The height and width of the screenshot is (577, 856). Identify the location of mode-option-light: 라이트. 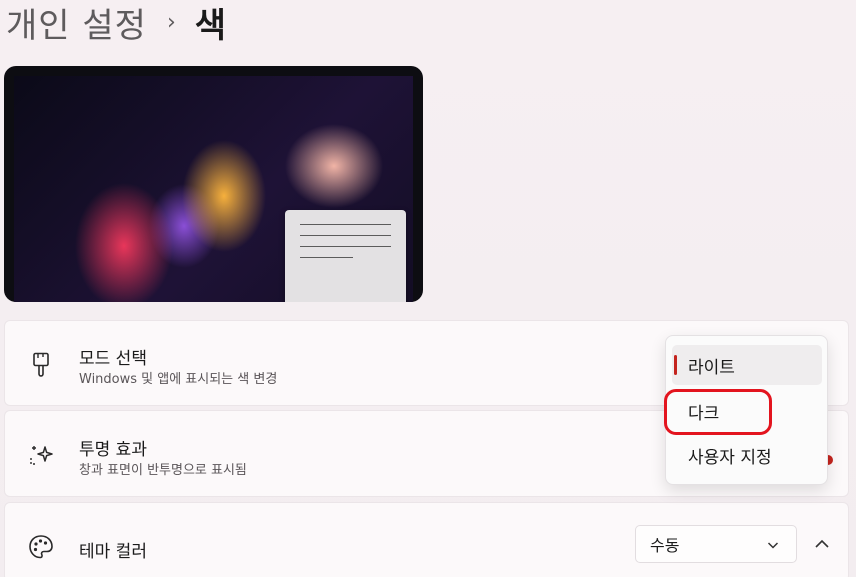
(747, 365).